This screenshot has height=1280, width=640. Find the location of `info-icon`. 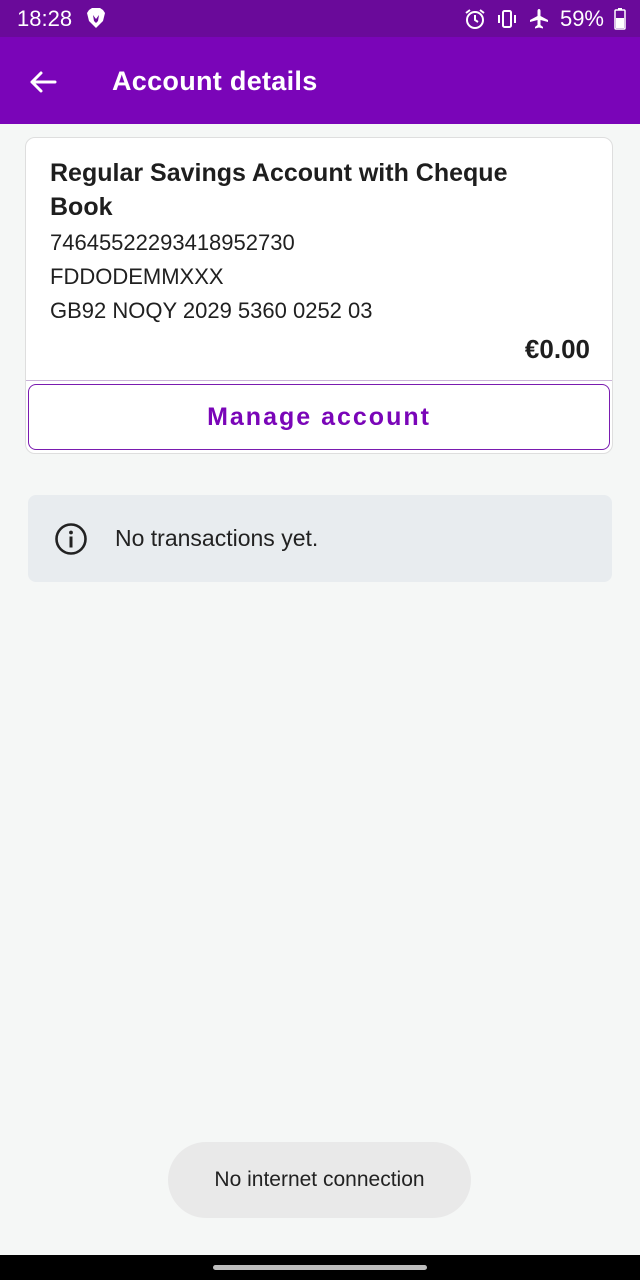

info-icon is located at coordinates (71, 539).